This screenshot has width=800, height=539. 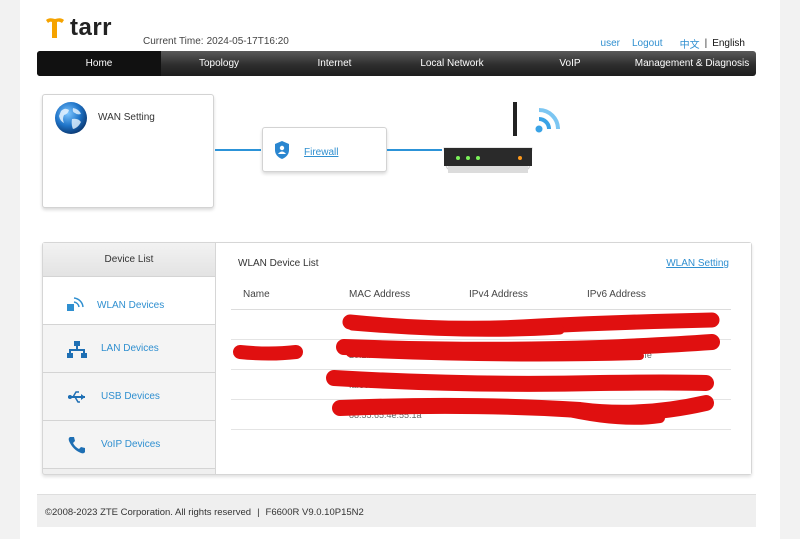 I want to click on cell-ipv4: 192.168.1.5, so click(x=493, y=324).